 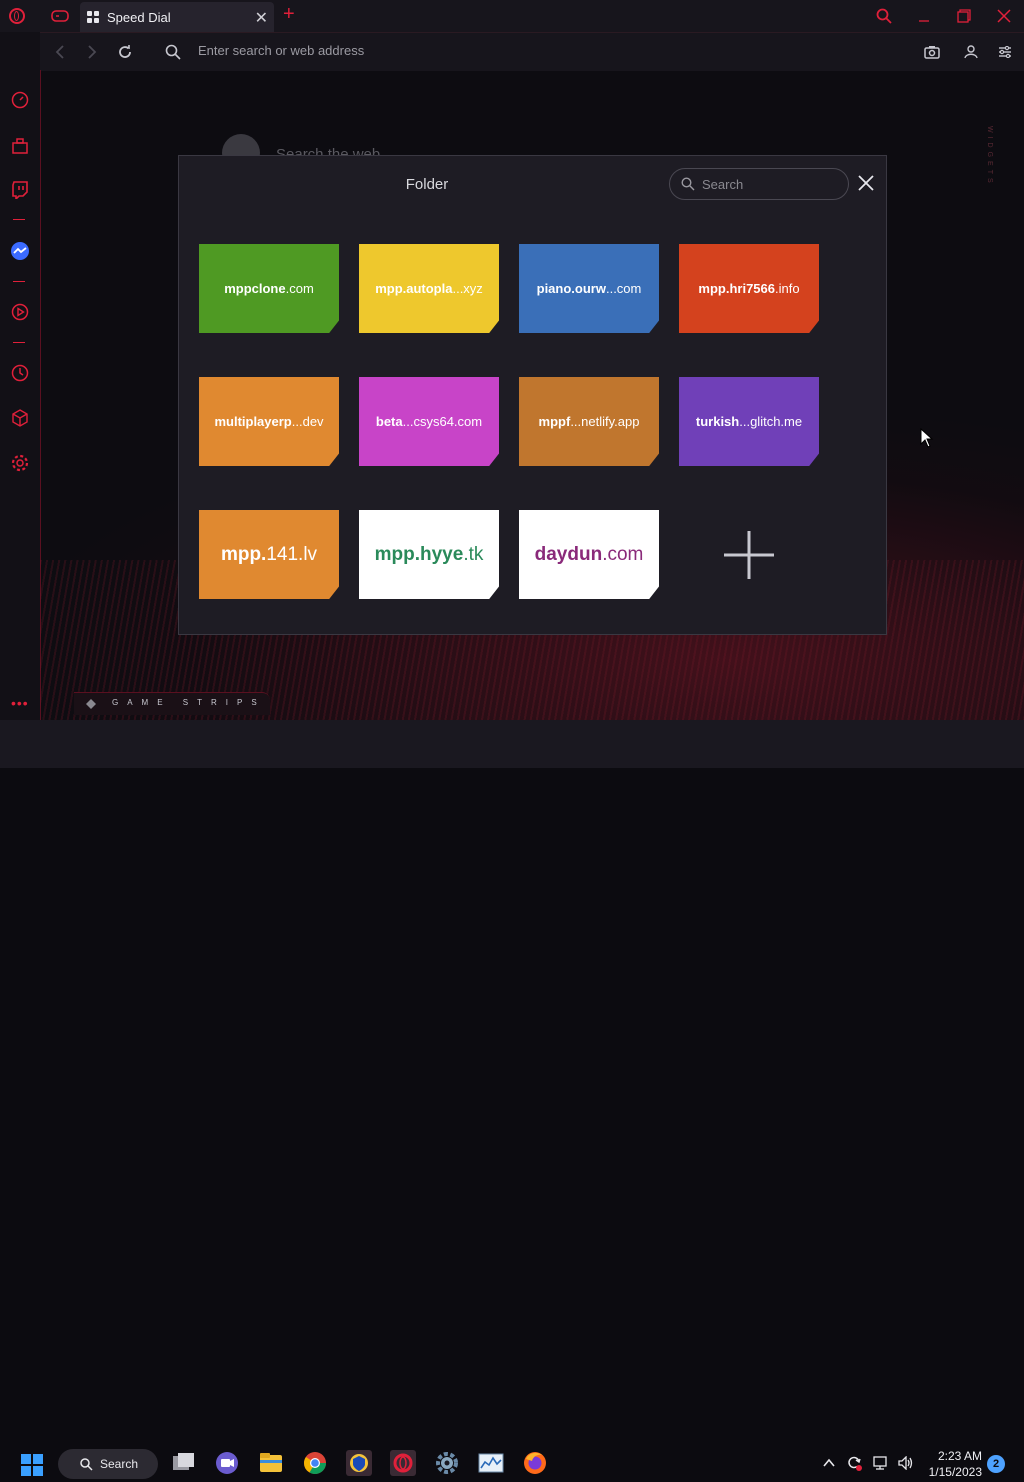 I want to click on bitwarden-app-icon, so click(x=359, y=1463).